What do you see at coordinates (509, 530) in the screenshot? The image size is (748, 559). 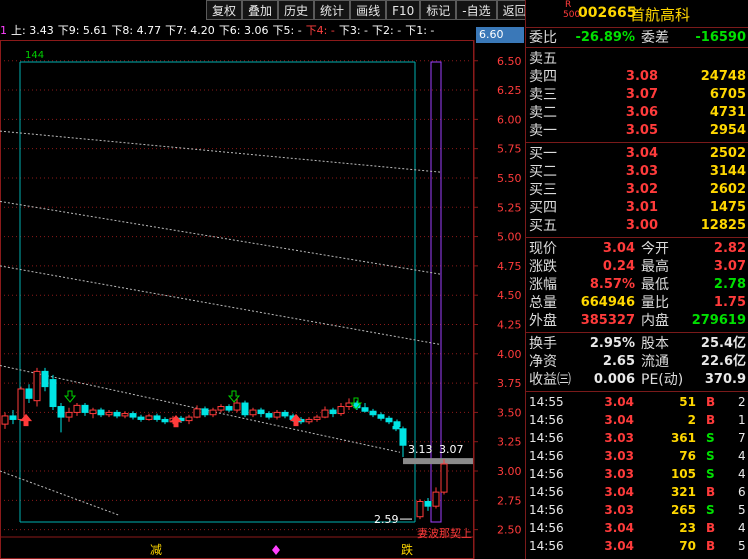 I see `y-tick-label: 2.50` at bounding box center [509, 530].